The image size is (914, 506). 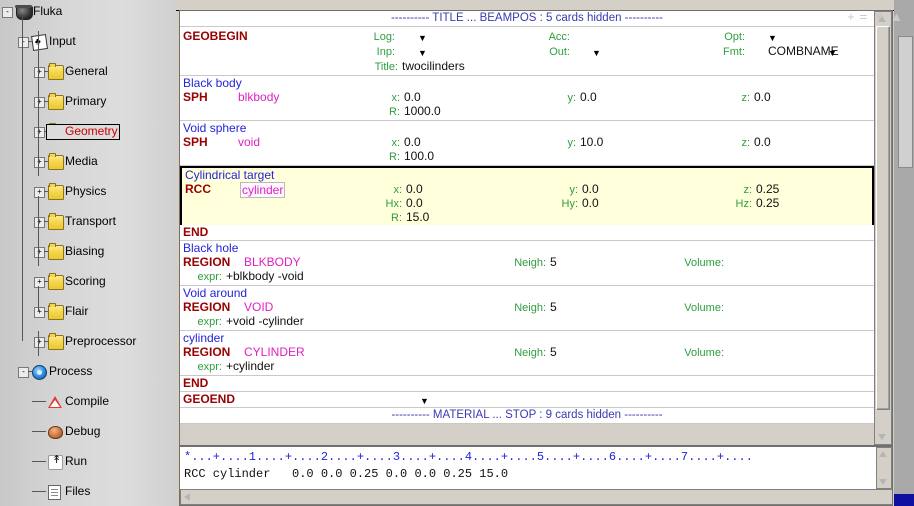 I want to click on card-list-vscrollbar, so click(x=883, y=228).